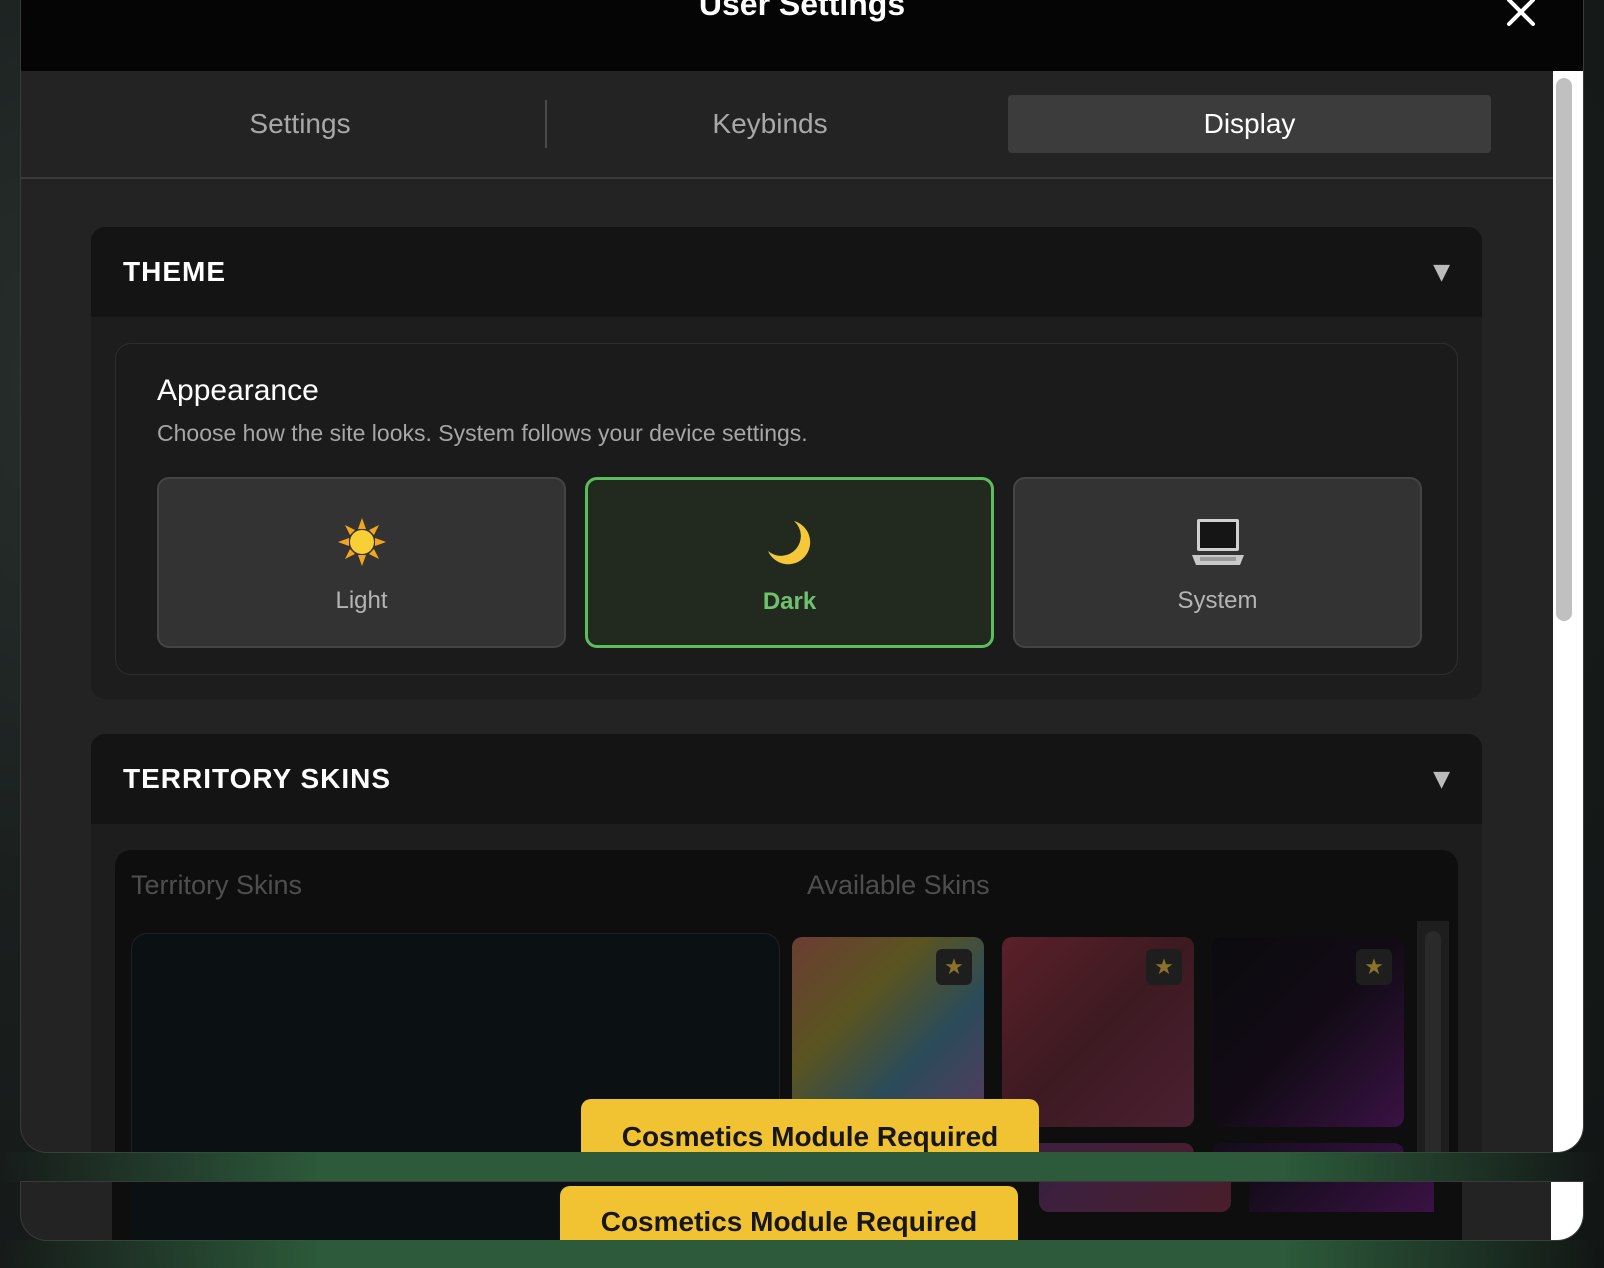 The width and height of the screenshot is (1604, 1268). I want to click on appearance-title: Appearance, so click(238, 390).